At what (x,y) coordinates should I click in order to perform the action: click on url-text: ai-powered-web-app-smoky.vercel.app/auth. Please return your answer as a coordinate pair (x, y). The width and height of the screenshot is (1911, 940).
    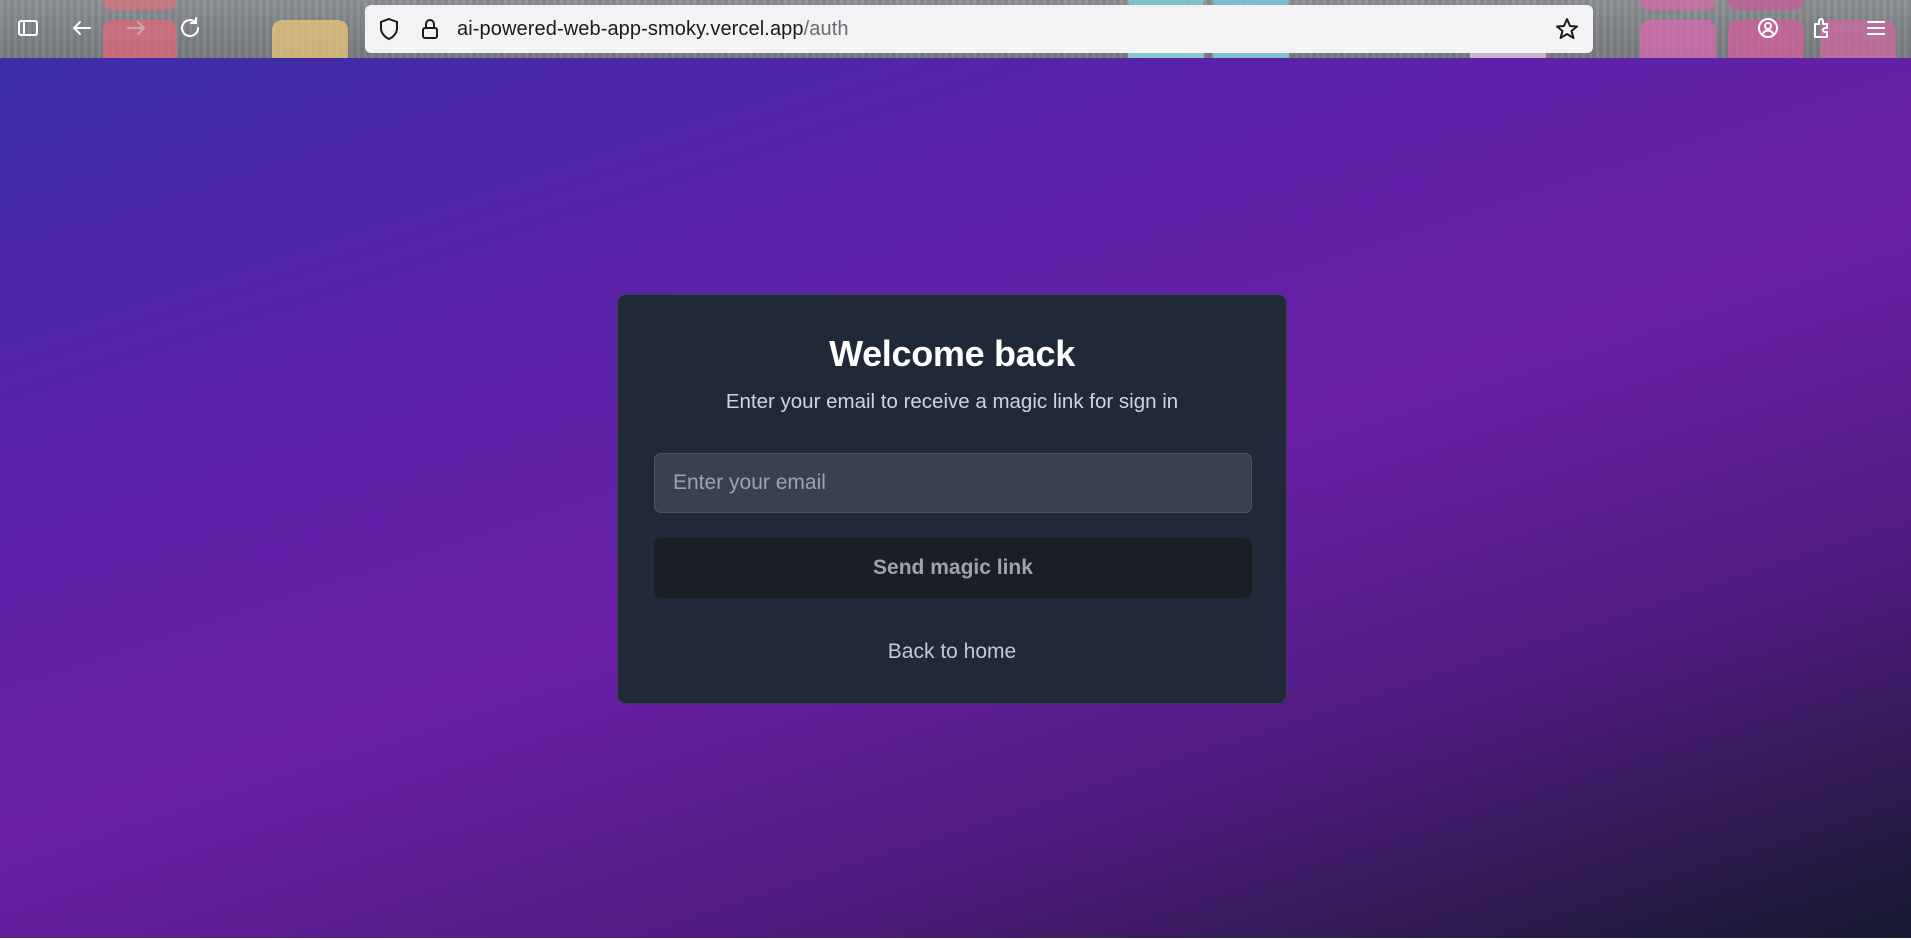
    Looking at the image, I should click on (653, 29).